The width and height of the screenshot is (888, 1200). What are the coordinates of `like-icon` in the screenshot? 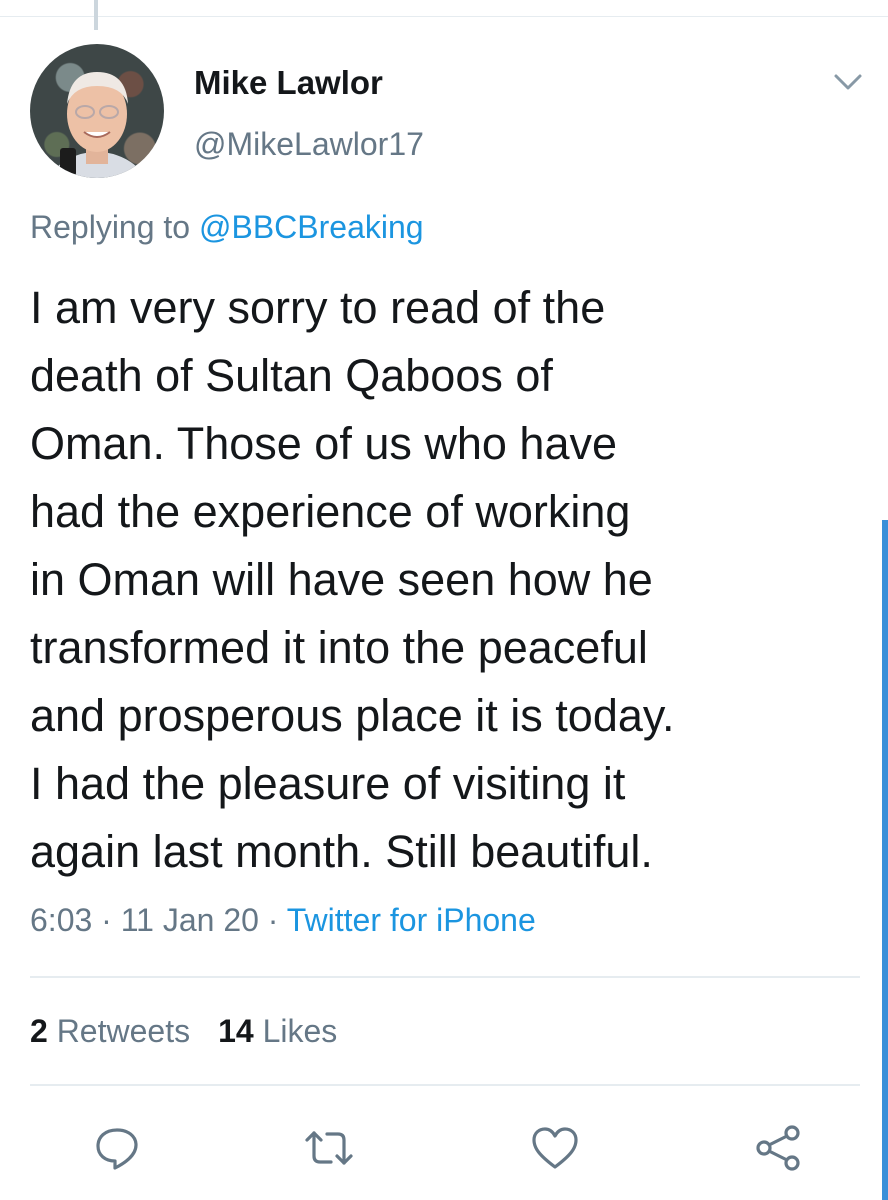 It's located at (555, 1148).